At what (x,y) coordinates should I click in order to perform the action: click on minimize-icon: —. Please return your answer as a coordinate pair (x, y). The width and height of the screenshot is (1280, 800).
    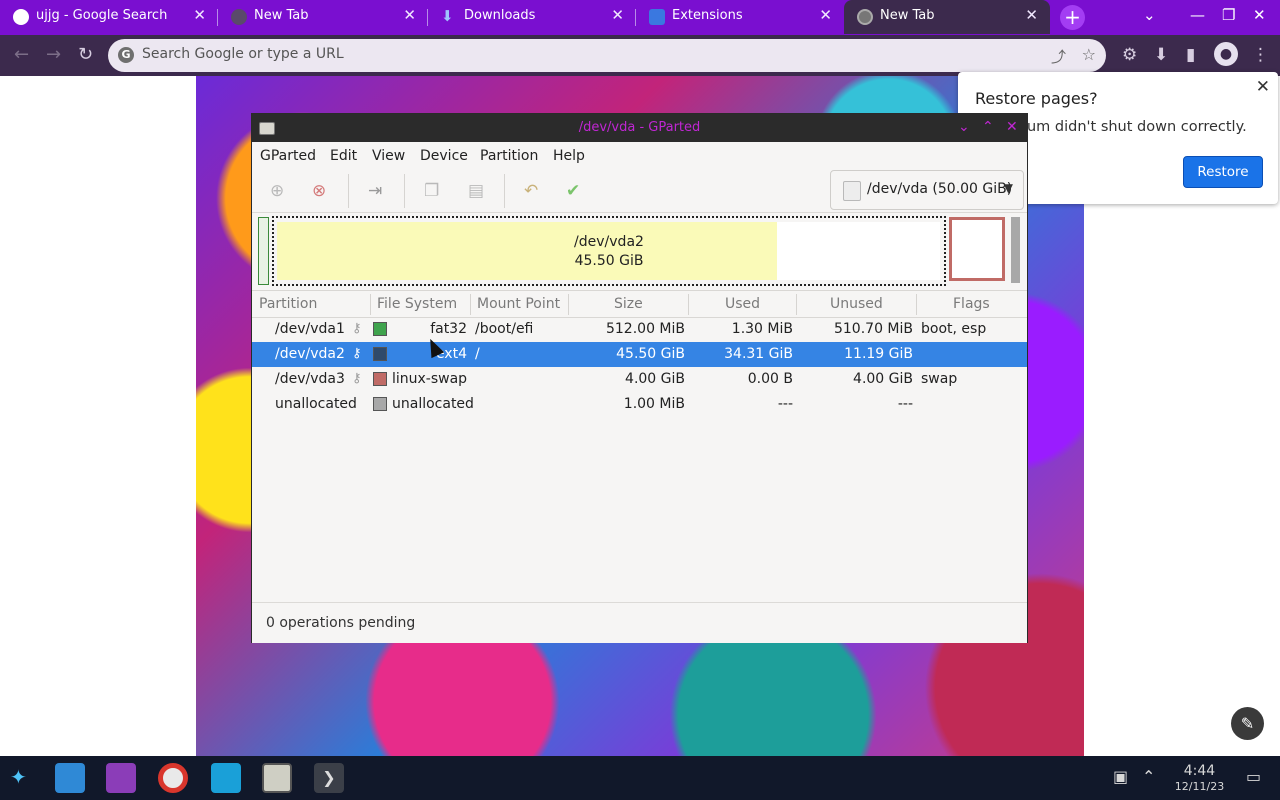
    Looking at the image, I should click on (1197, 15).